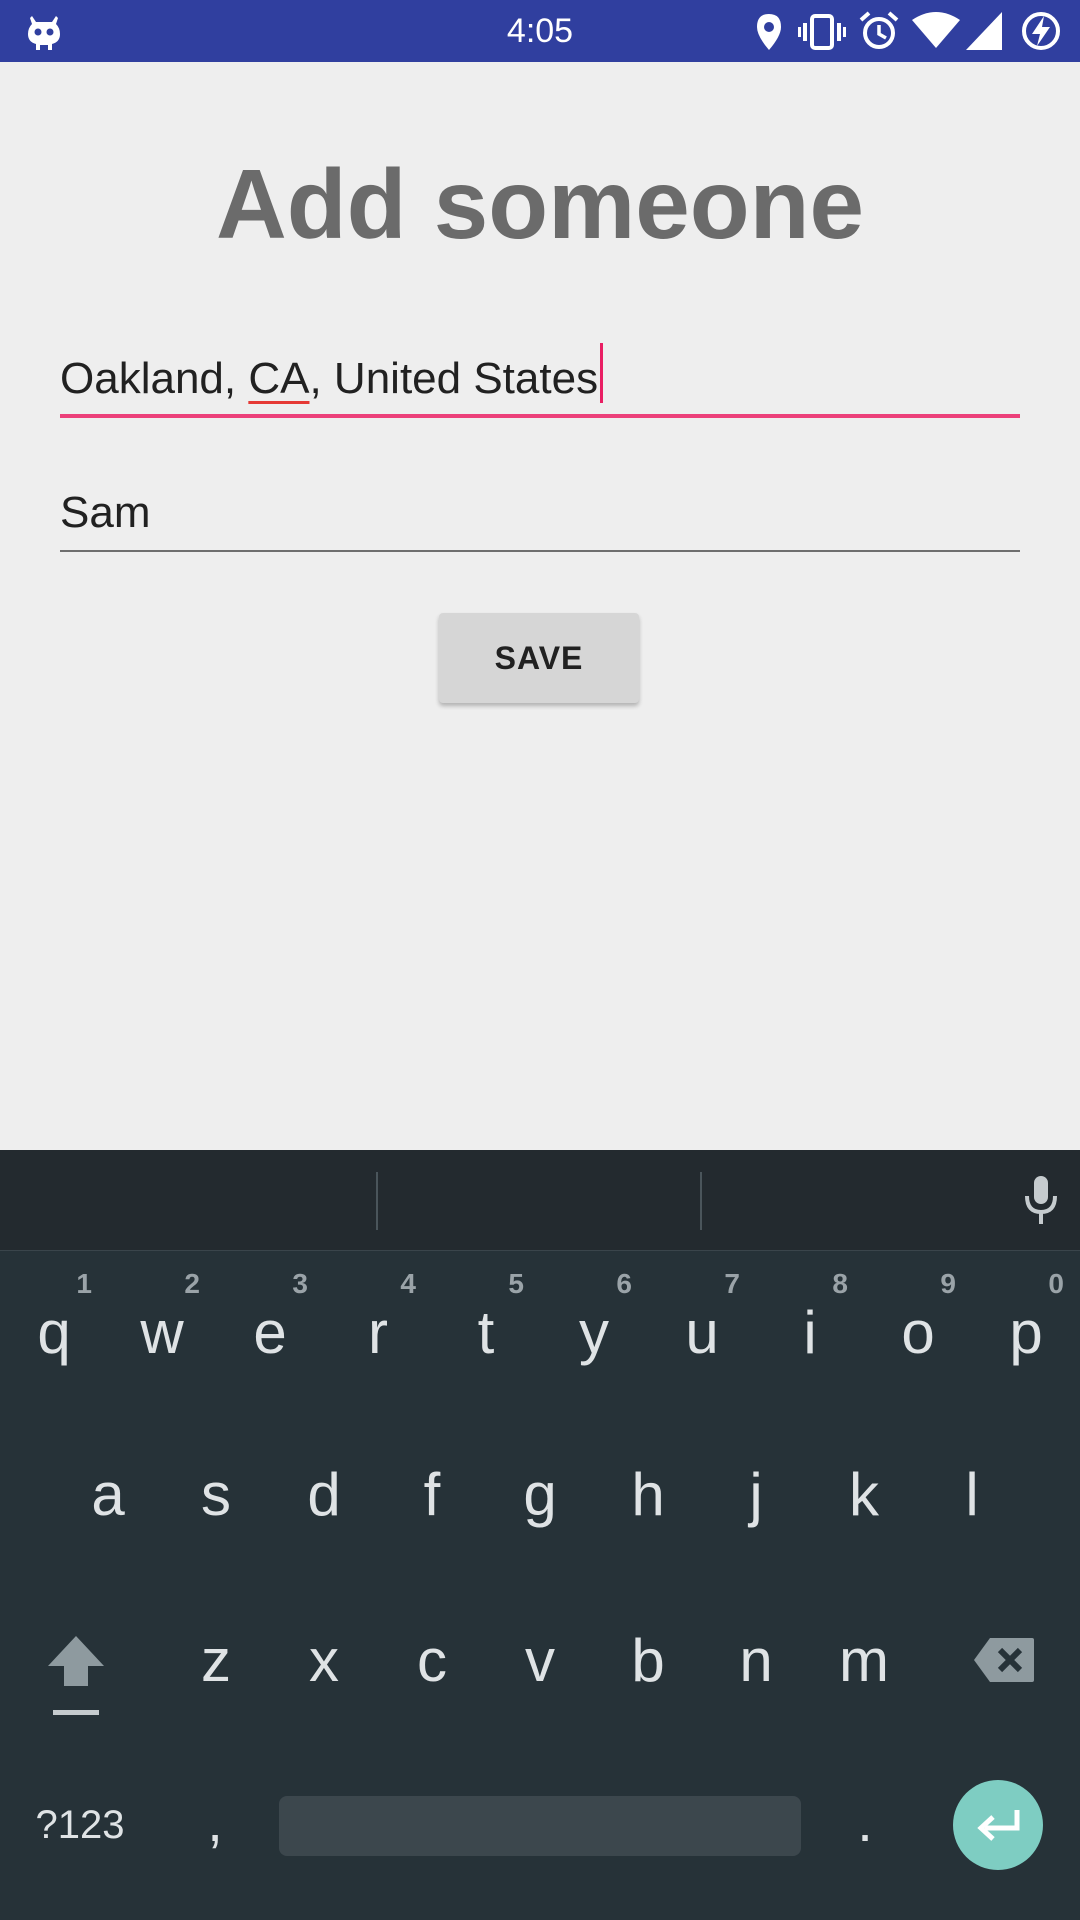 Image resolution: width=1080 pixels, height=1920 pixels. I want to click on key-m: m, so click(864, 1653).